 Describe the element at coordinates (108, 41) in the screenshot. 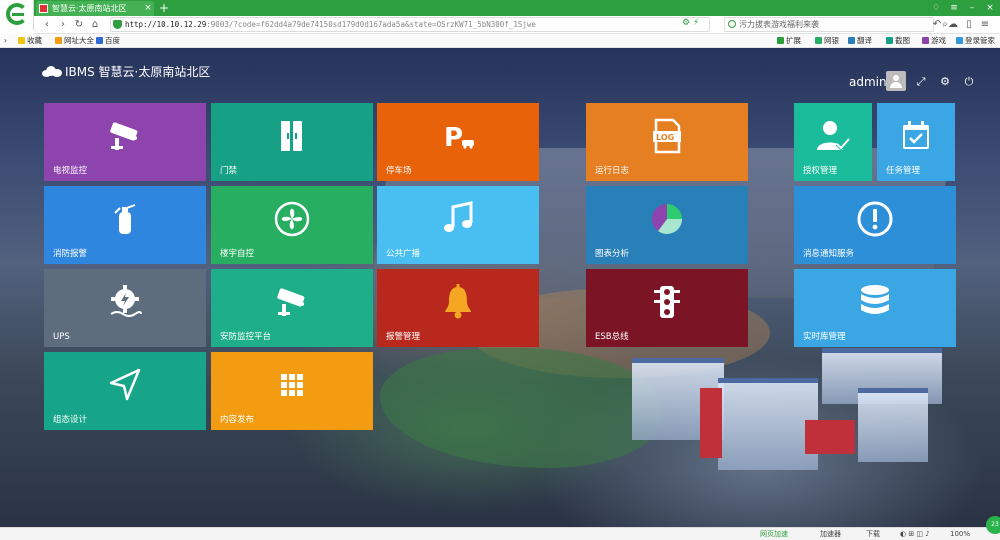

I see `bookmark-baidu: 百度` at that location.